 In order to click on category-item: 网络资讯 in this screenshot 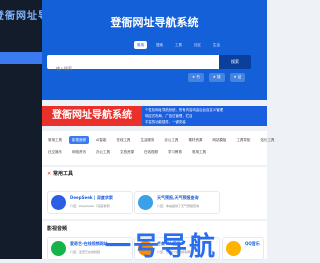, I will do `click(79, 152)`.